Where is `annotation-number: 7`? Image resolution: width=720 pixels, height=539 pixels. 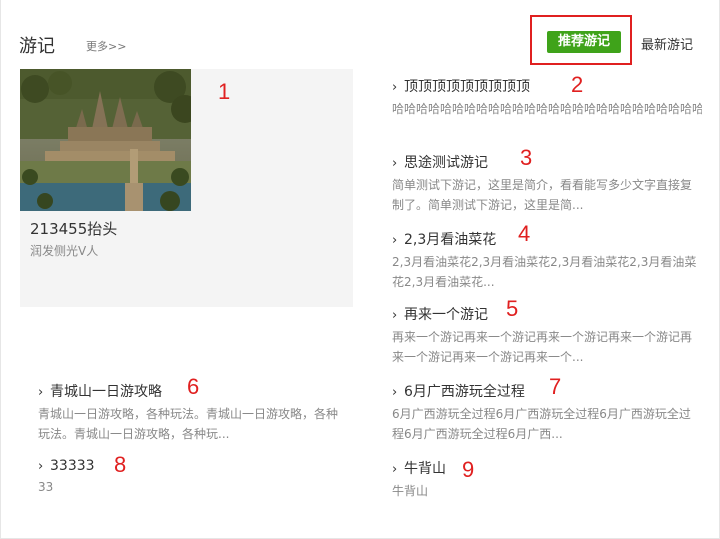 annotation-number: 7 is located at coordinates (555, 386).